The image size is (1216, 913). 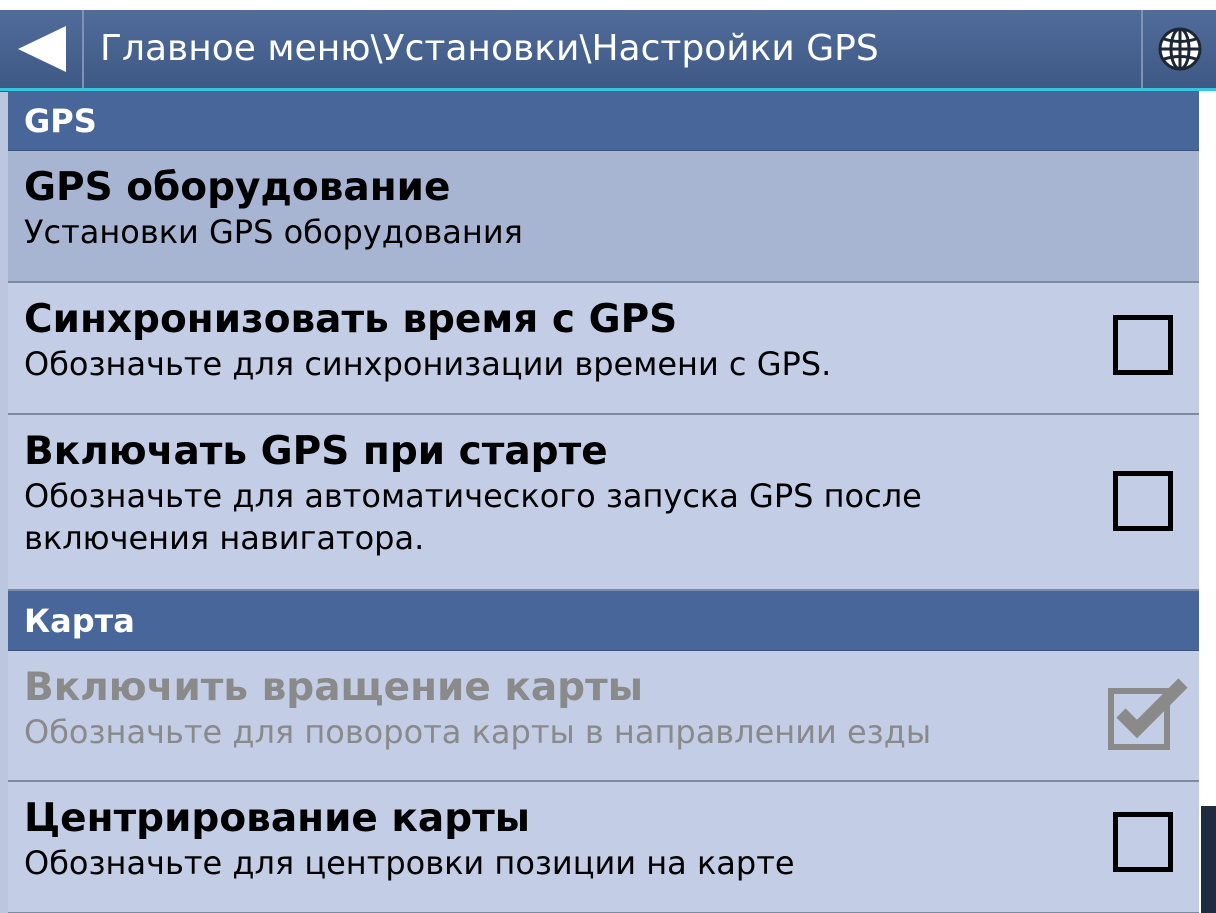 What do you see at coordinates (489, 48) in the screenshot?
I see `page-title: Главное меню\Установки\Настройки GPS` at bounding box center [489, 48].